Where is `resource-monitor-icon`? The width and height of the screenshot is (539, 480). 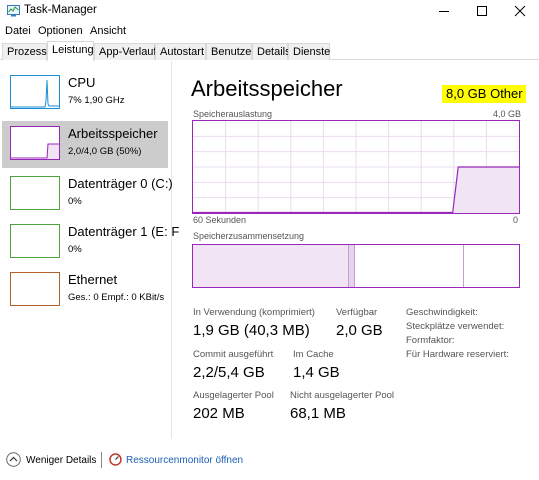
resource-monitor-icon is located at coordinates (115, 459).